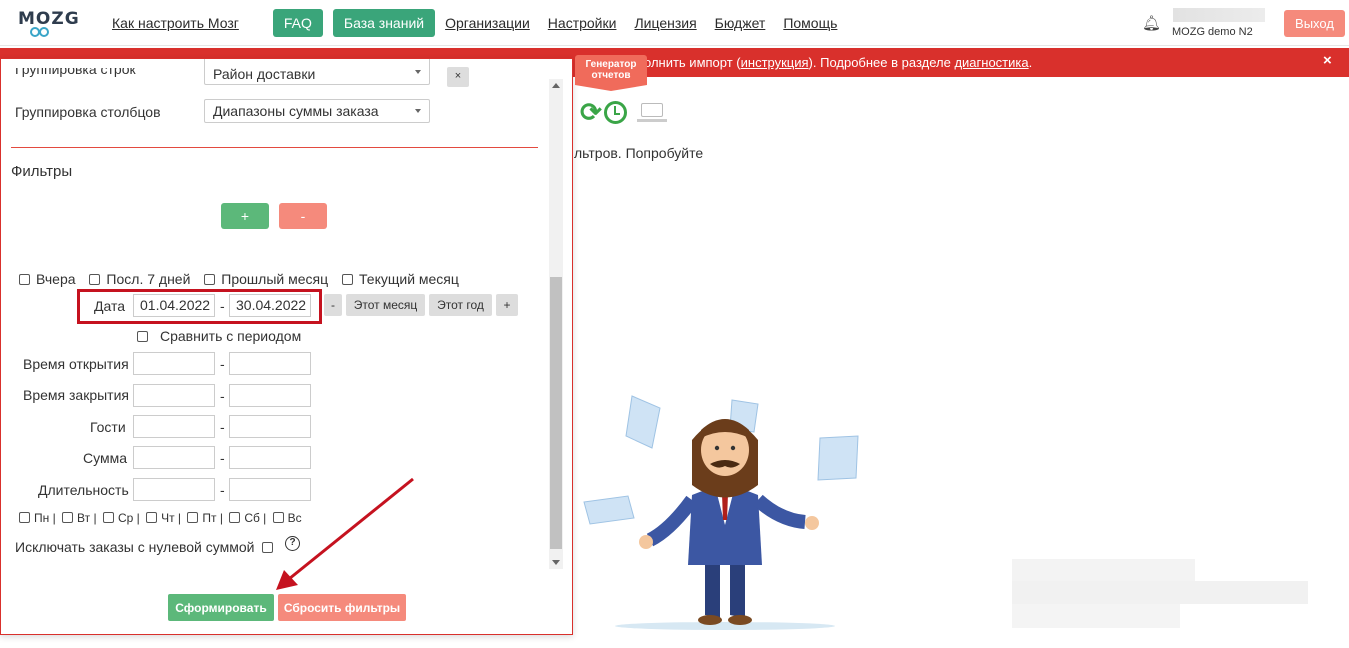  I want to click on weekday-thu: Чт |, so click(163, 518).